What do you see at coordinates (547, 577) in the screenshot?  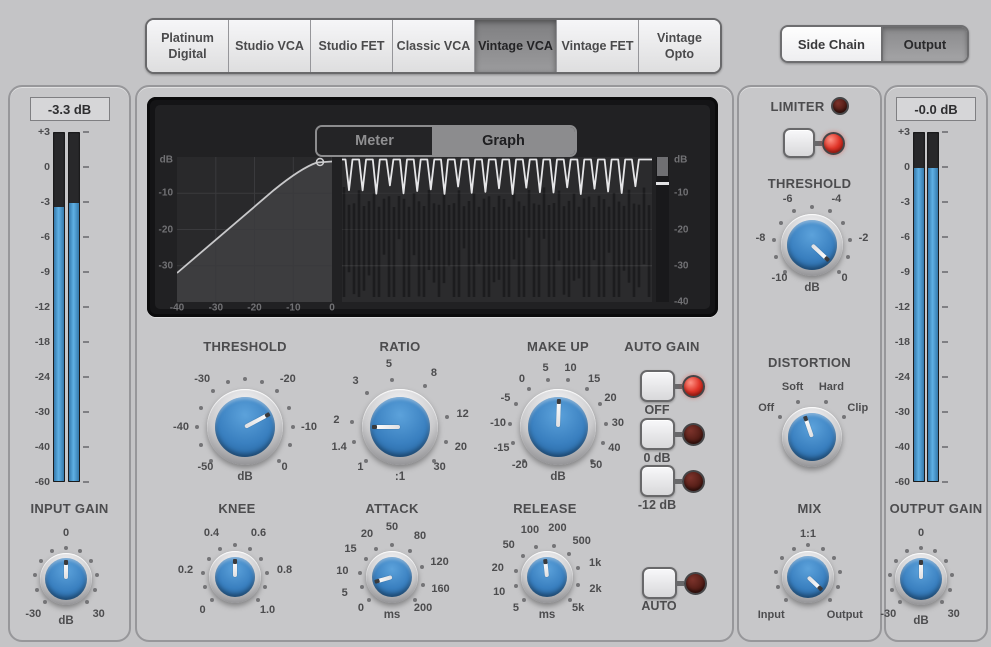 I see `release-knob: 5 10 20 50 100 200 500 1k 2k 5k ms` at bounding box center [547, 577].